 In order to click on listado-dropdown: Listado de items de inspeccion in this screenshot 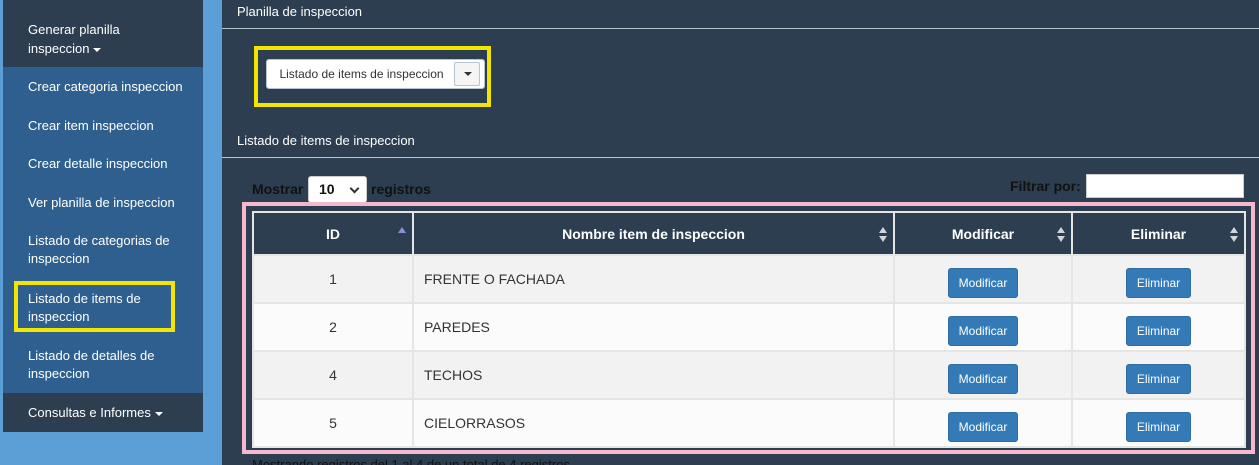, I will do `click(375, 74)`.